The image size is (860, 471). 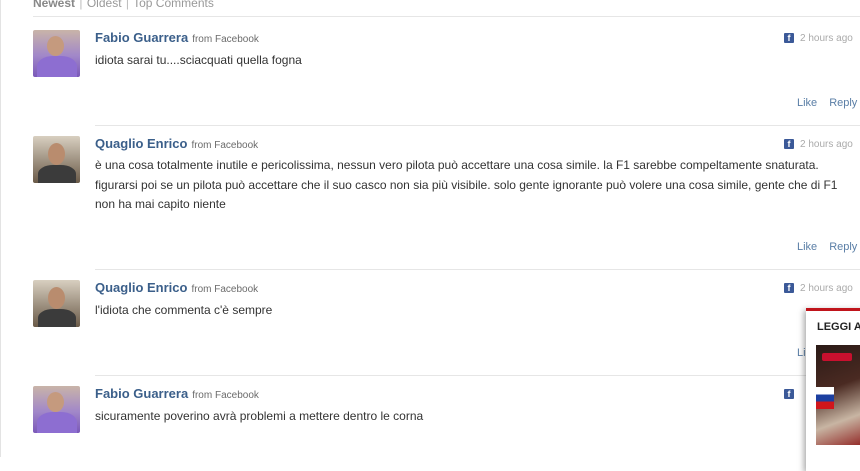 What do you see at coordinates (173, 5) in the screenshot?
I see `sort-top-comments-link: Top Comments` at bounding box center [173, 5].